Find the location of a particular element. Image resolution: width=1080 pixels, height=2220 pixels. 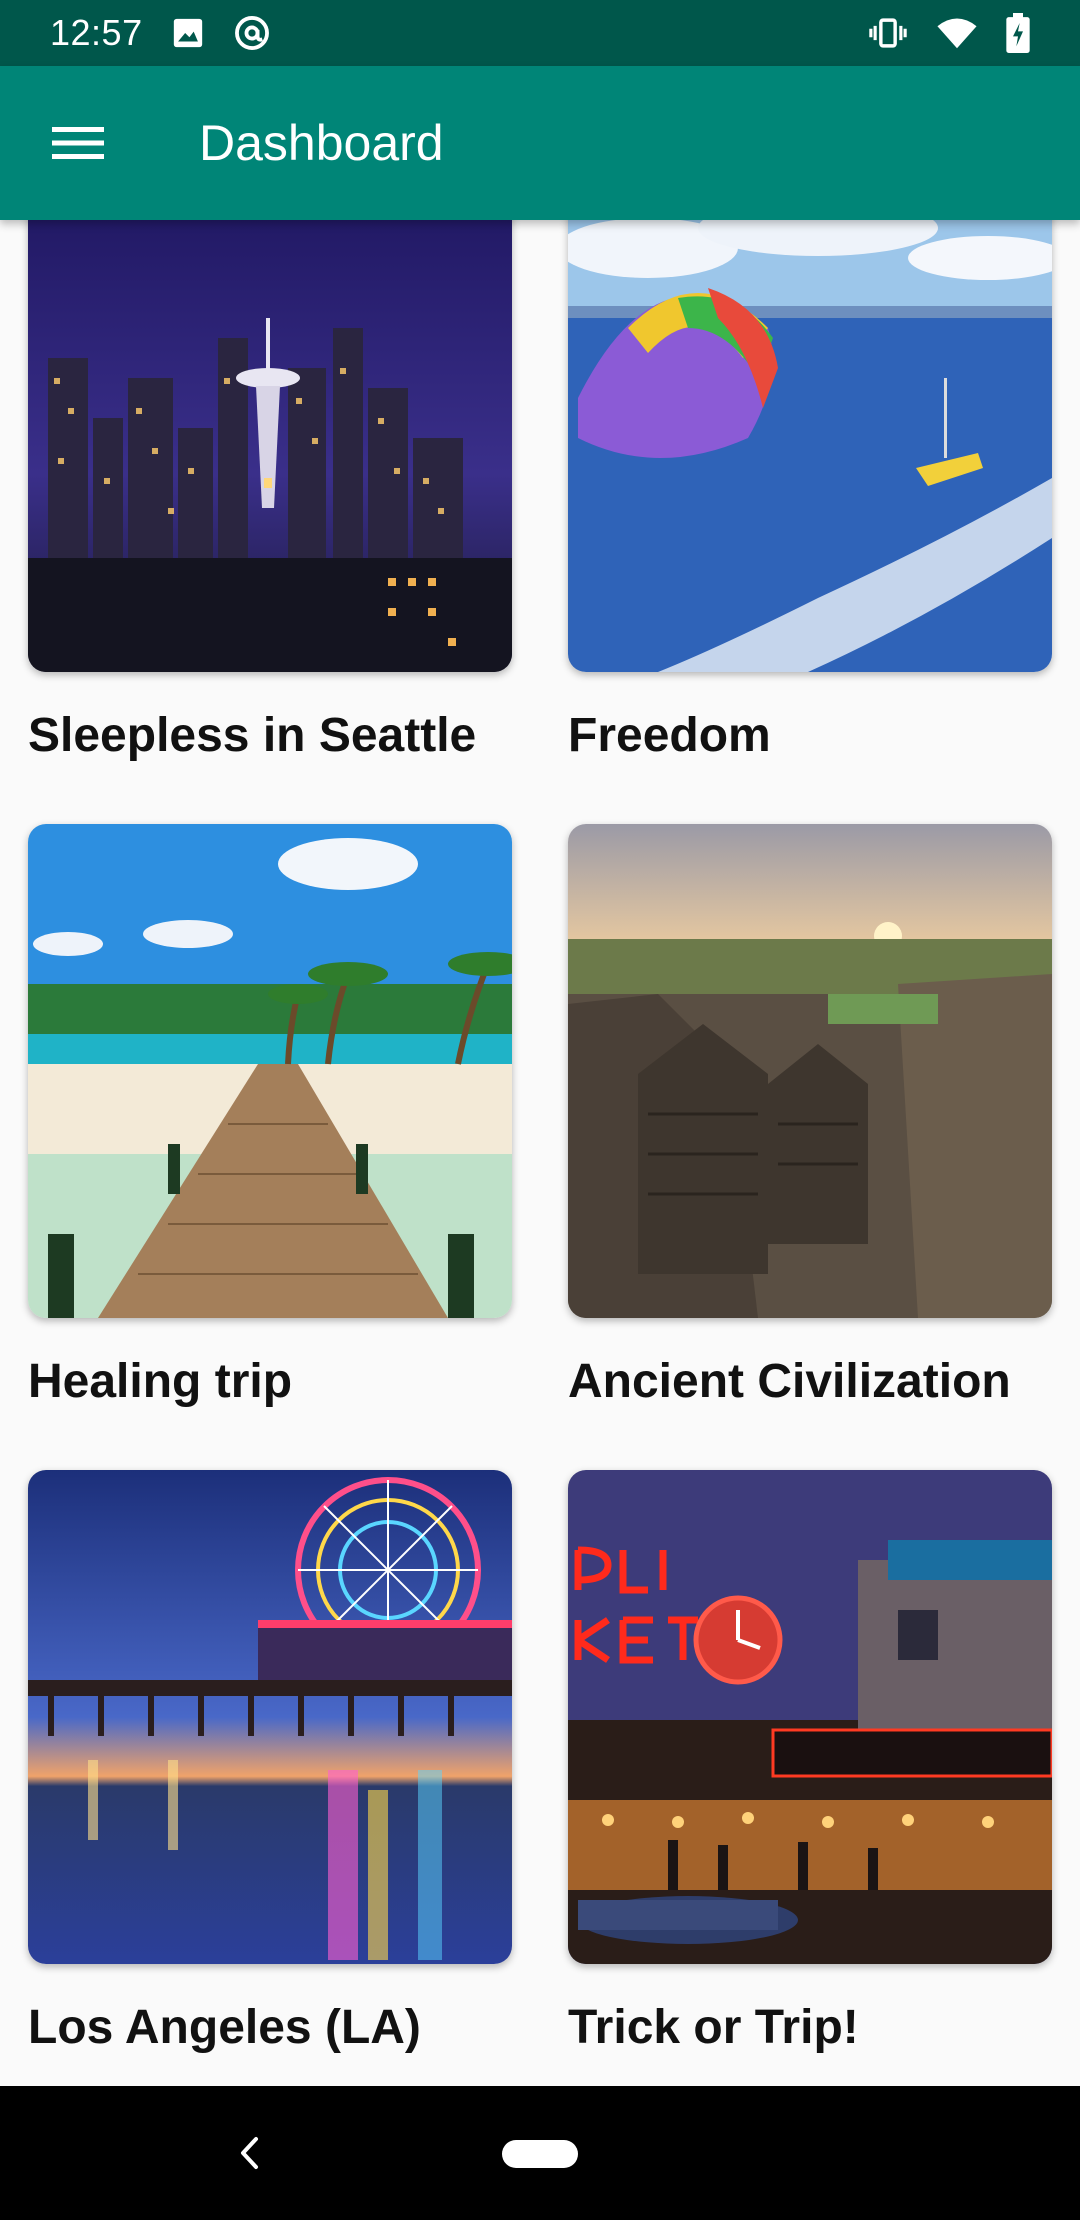

card-sleepless-in-seattle: Sleepless in Seattle is located at coordinates (270, 491).